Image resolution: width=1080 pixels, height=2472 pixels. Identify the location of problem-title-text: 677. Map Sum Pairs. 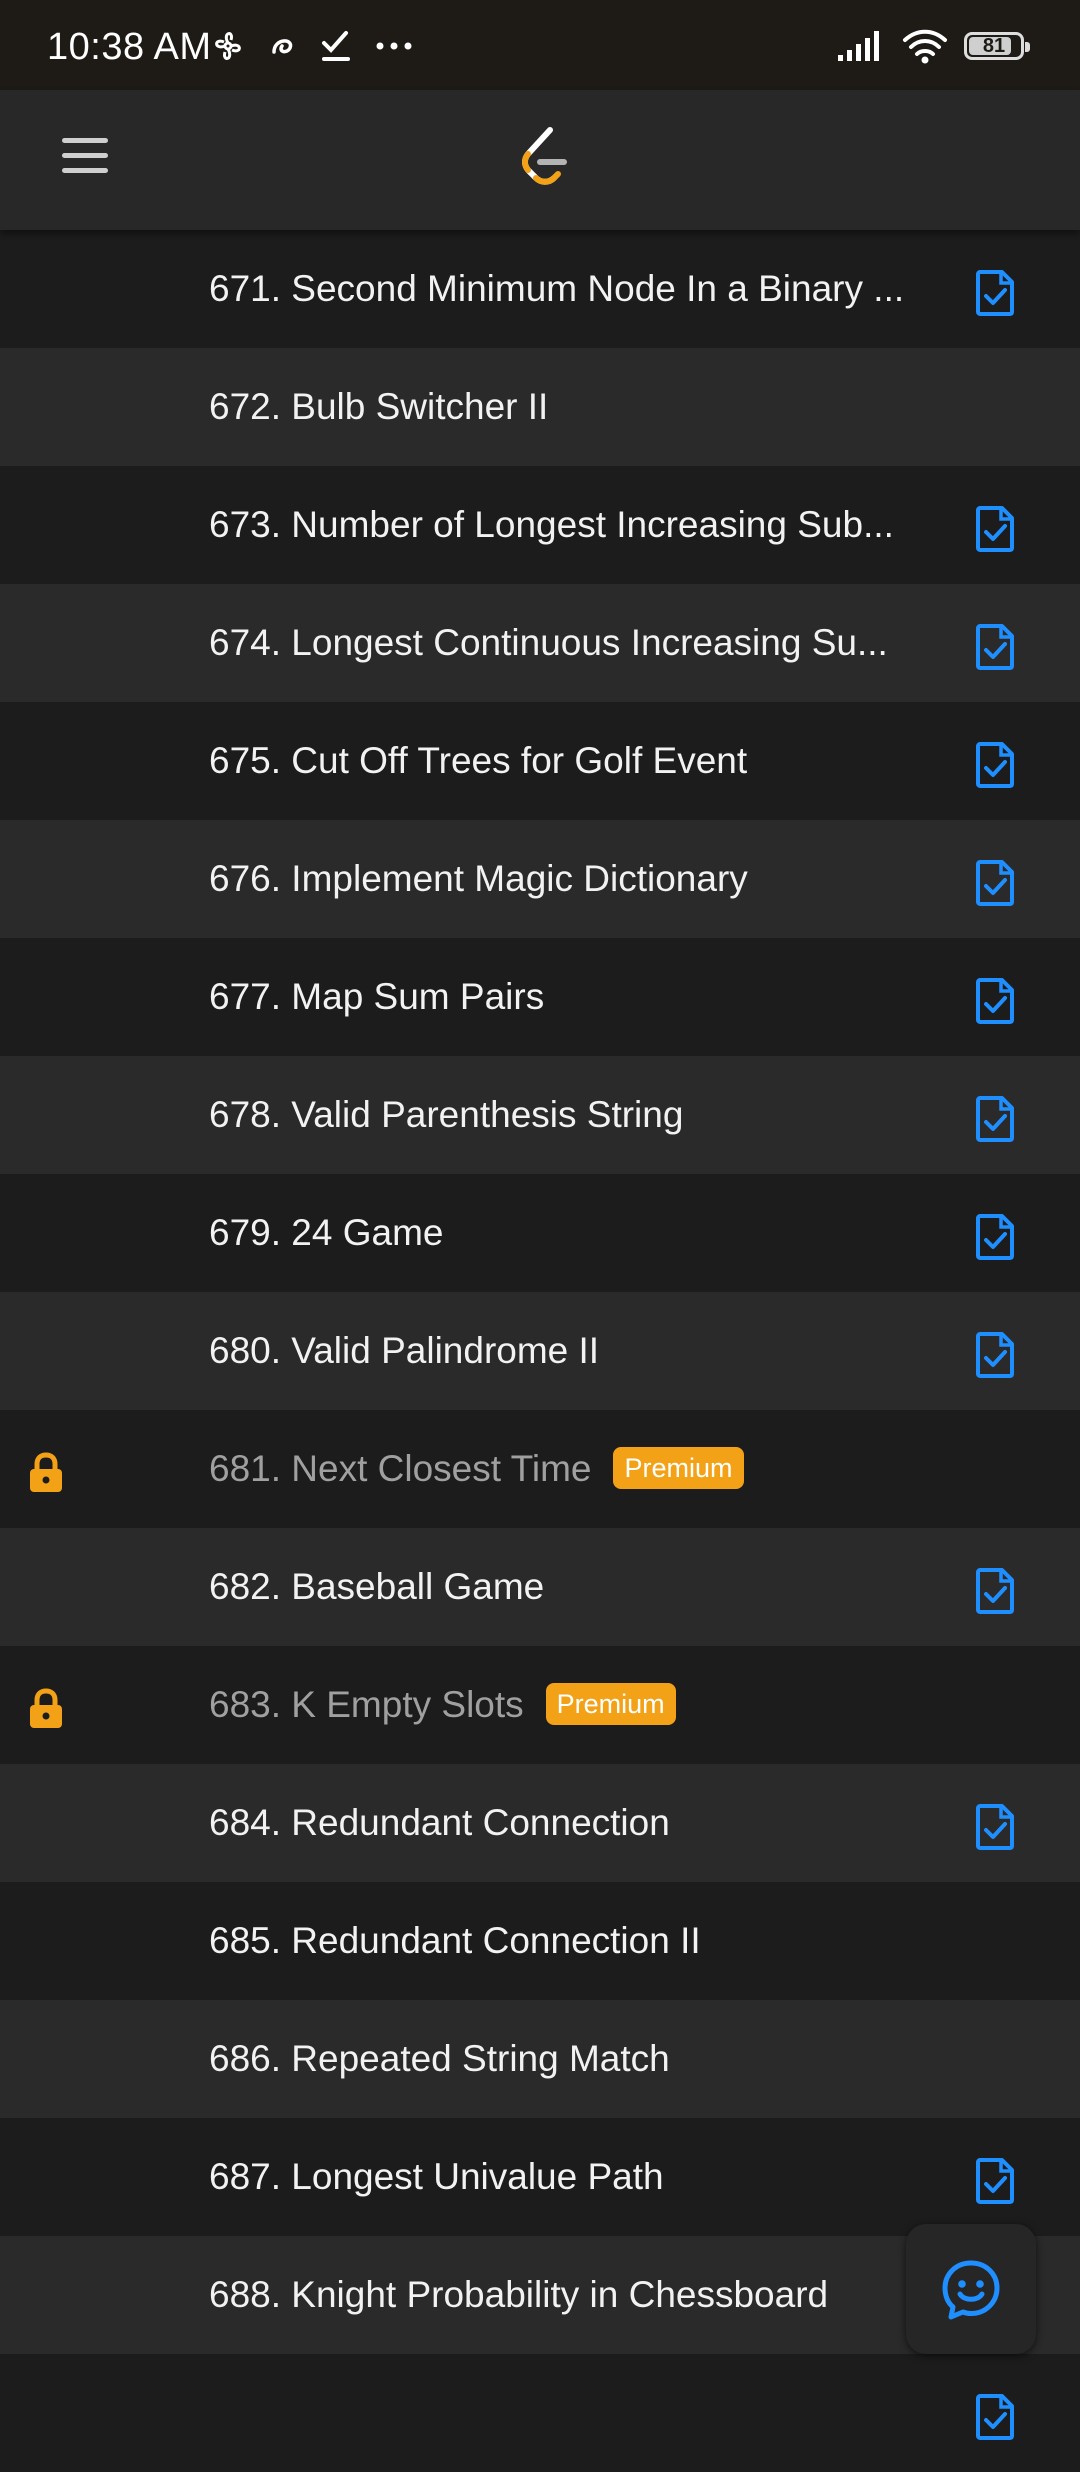
(377, 996).